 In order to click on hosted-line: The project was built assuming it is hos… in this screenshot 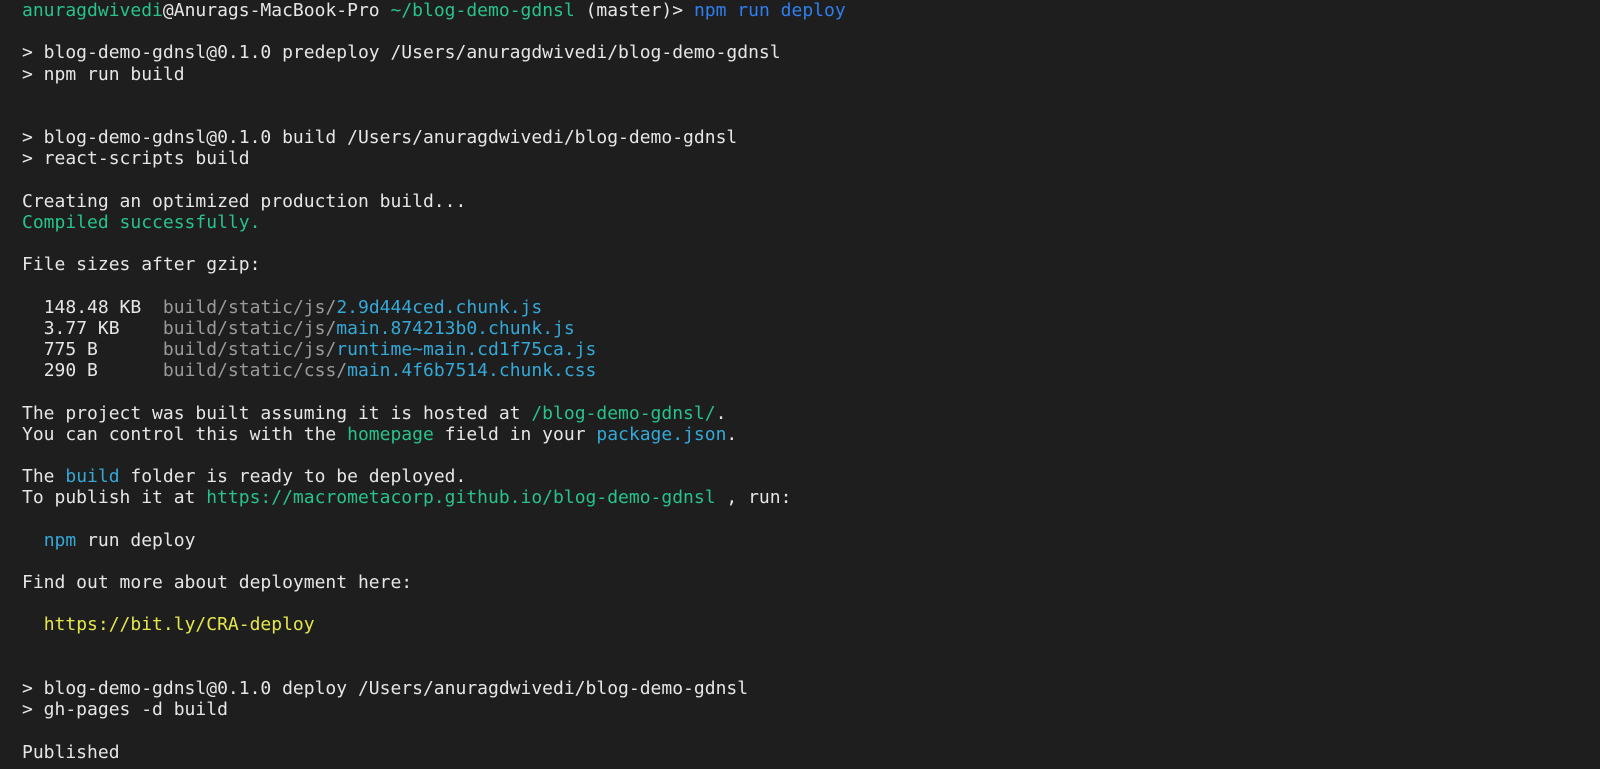, I will do `click(434, 413)`.